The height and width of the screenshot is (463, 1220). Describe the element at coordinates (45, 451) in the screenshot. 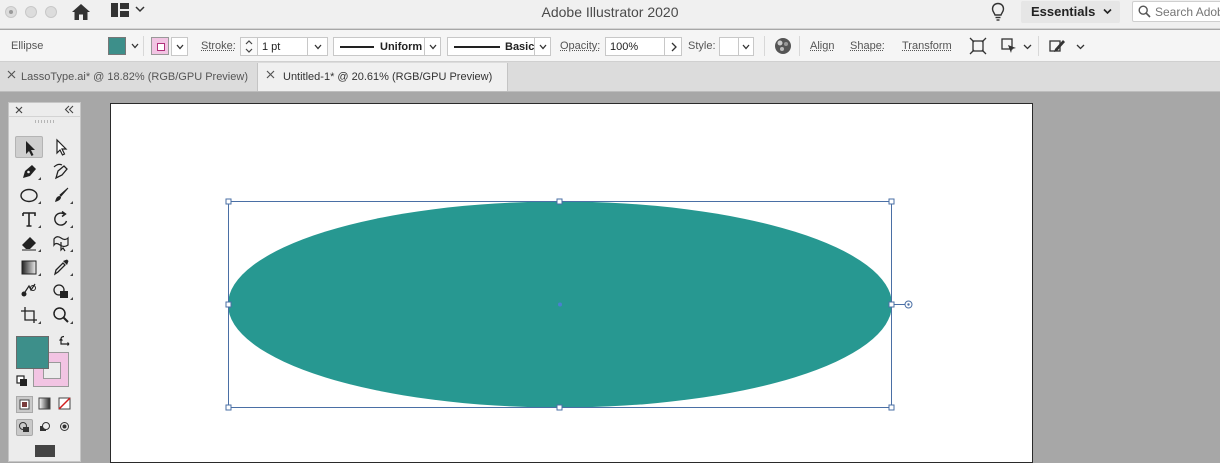

I see `screen-mode-icon` at that location.